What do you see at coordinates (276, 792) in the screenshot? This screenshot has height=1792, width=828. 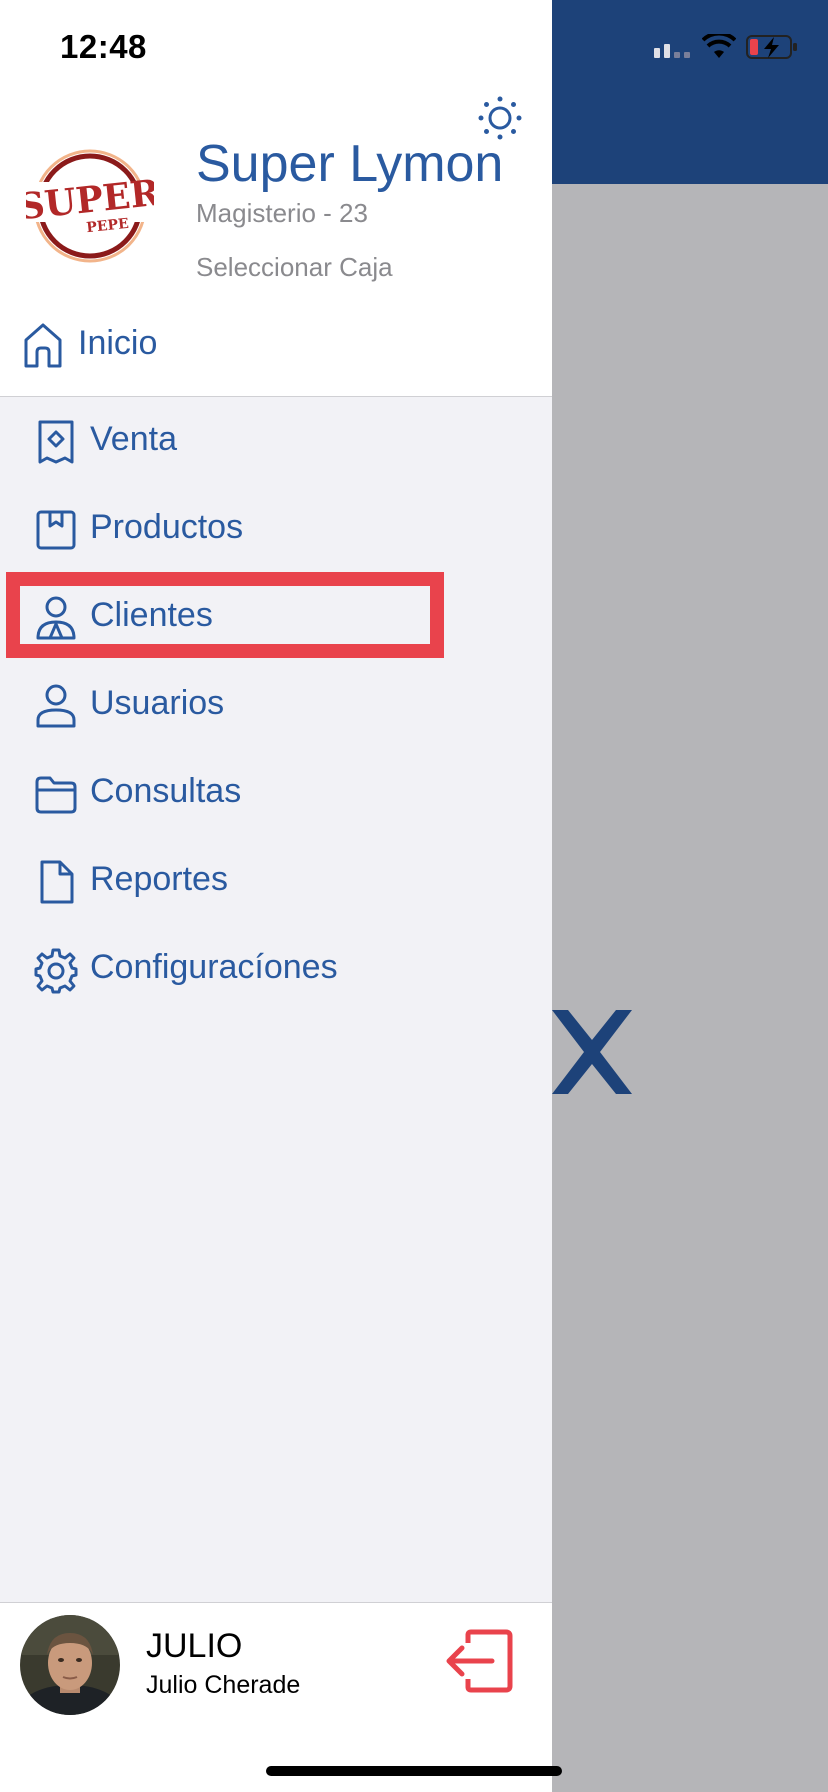 I see `nav-item-consultas: Consultas` at bounding box center [276, 792].